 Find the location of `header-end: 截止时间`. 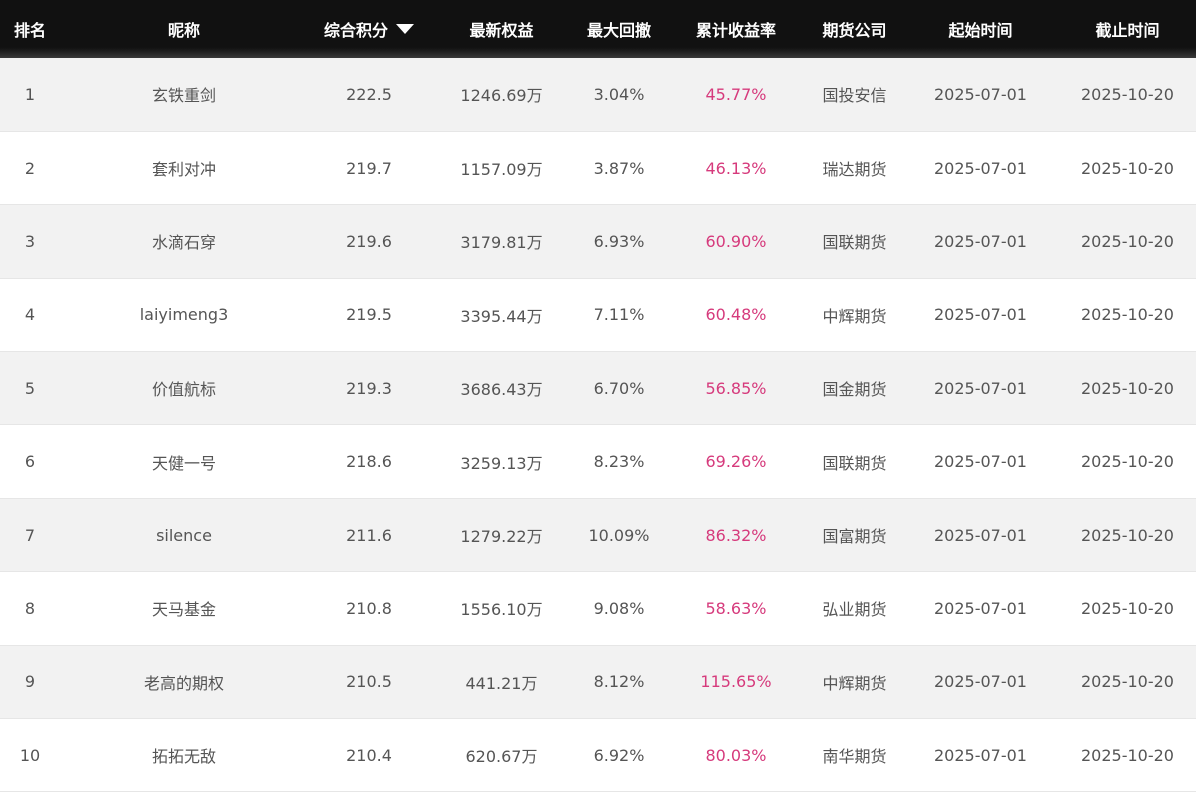

header-end: 截止时间 is located at coordinates (1127, 29).